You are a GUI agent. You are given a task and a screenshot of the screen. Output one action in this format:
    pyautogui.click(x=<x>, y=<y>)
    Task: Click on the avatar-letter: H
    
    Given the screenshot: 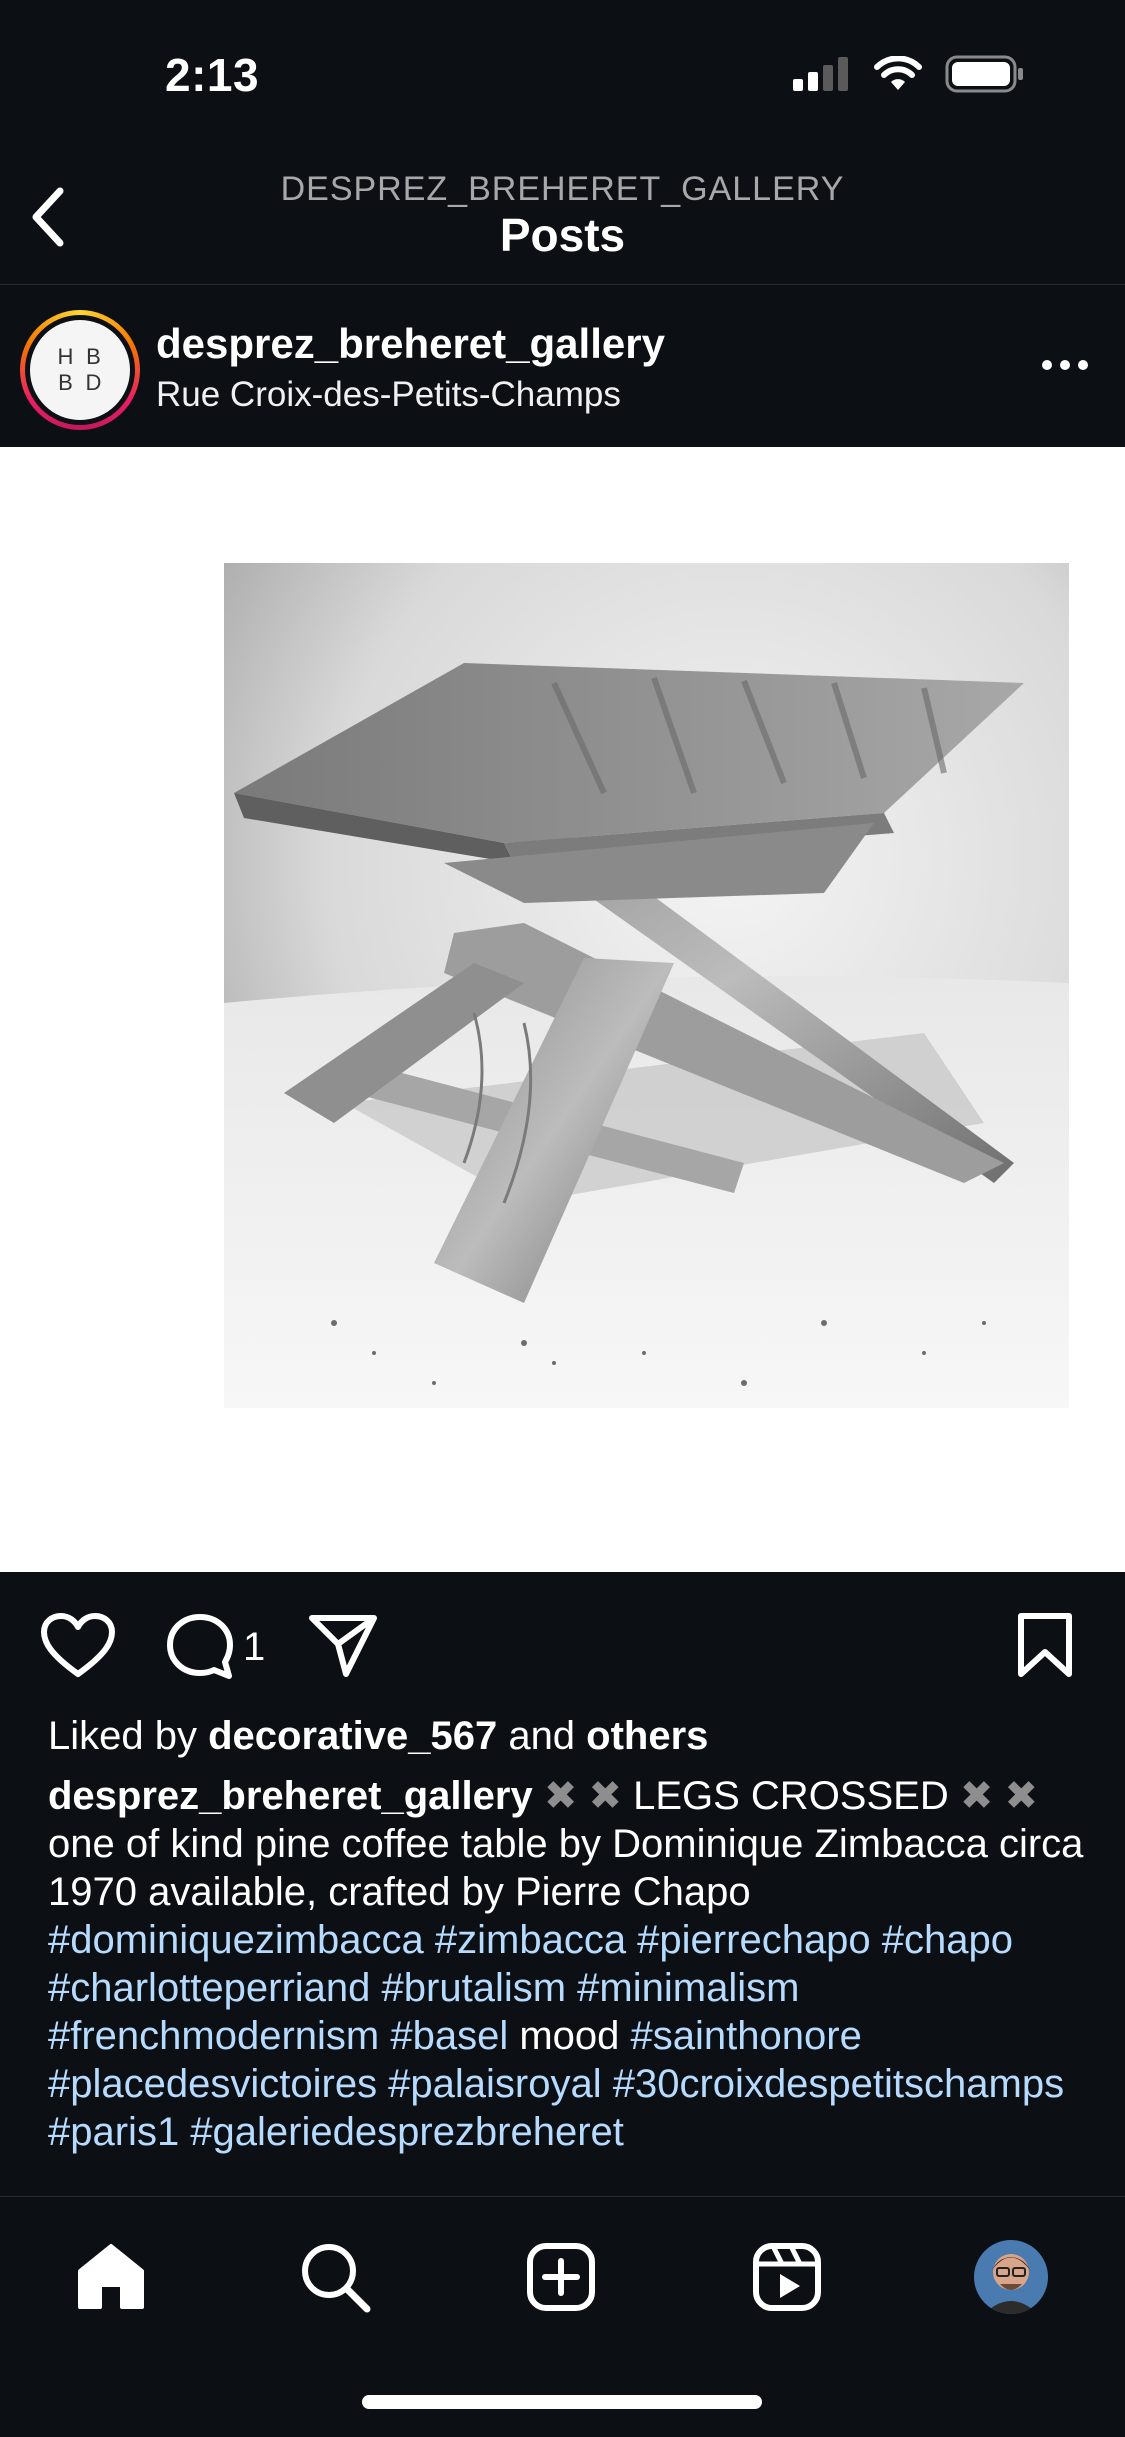 What is the action you would take?
    pyautogui.click(x=66, y=356)
    